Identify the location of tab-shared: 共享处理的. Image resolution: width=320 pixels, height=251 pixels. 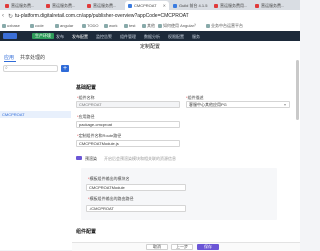
(32, 57).